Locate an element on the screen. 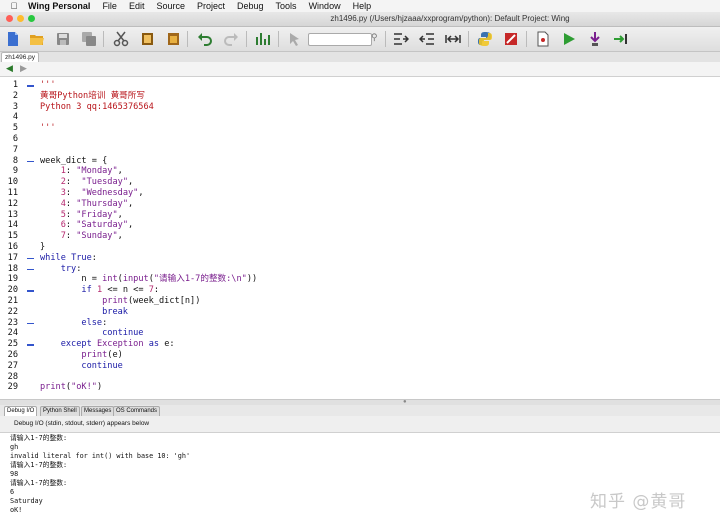 This screenshot has height=529, width=720. code-line: 18 try: is located at coordinates (360, 269).